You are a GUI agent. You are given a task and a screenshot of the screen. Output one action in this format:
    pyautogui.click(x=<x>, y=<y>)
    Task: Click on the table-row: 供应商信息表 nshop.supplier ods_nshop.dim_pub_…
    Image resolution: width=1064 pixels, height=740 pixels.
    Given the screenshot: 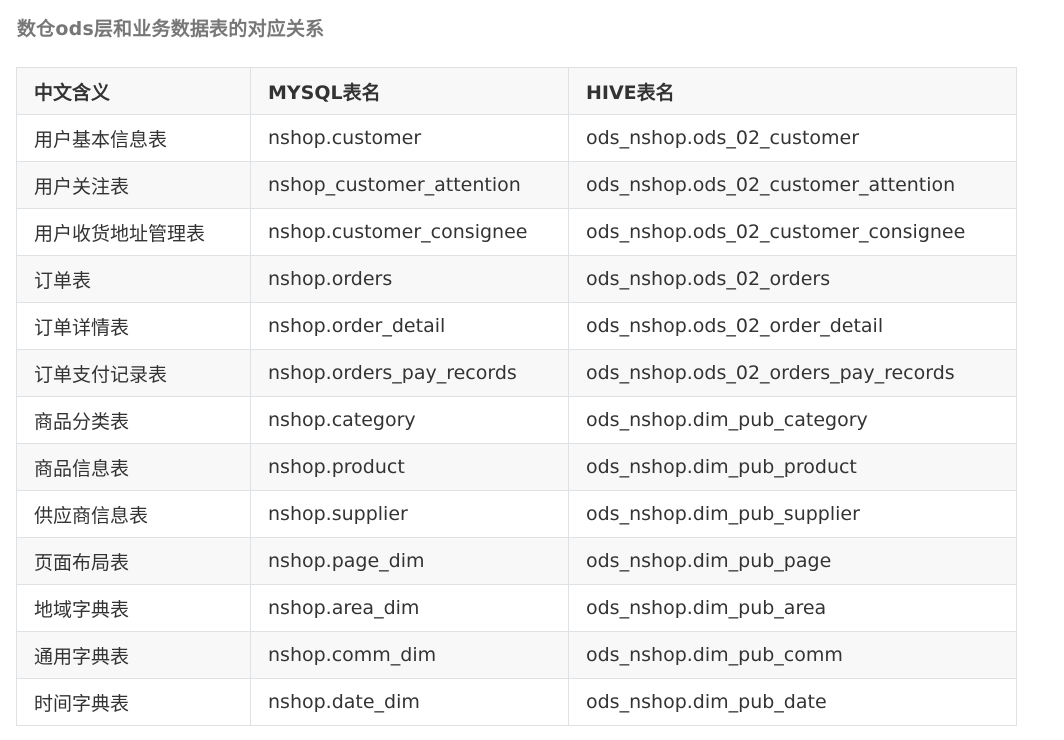 What is the action you would take?
    pyautogui.click(x=516, y=514)
    